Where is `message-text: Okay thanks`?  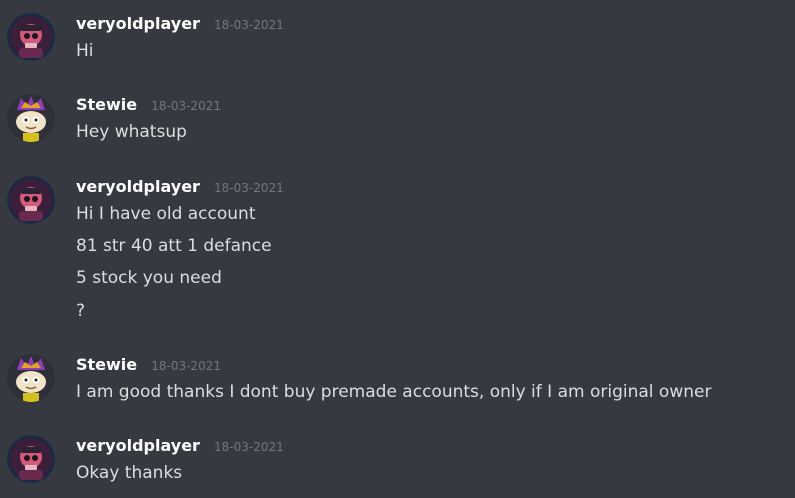 message-text: Okay thanks is located at coordinates (129, 473).